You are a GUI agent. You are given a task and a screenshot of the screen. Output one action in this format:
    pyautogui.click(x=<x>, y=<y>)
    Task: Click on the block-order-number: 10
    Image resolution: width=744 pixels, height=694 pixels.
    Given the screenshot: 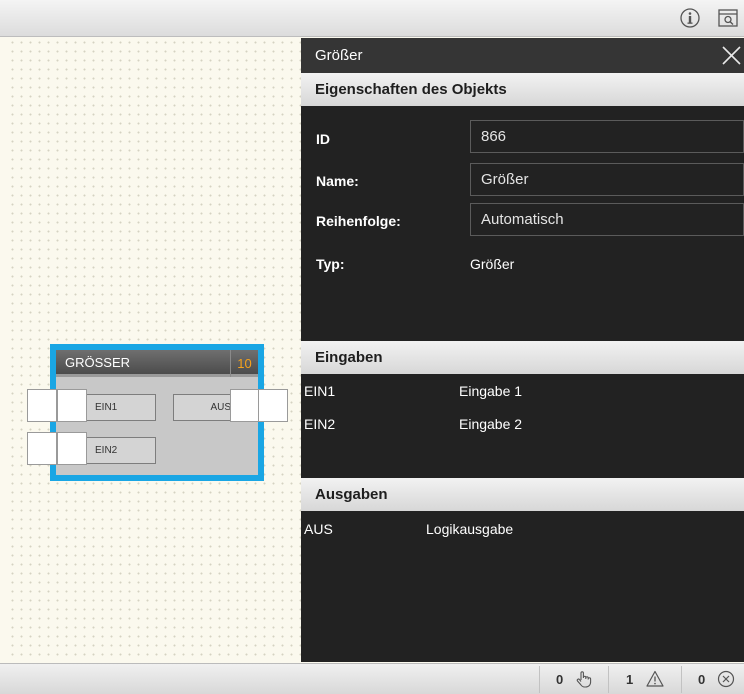 What is the action you would take?
    pyautogui.click(x=244, y=363)
    